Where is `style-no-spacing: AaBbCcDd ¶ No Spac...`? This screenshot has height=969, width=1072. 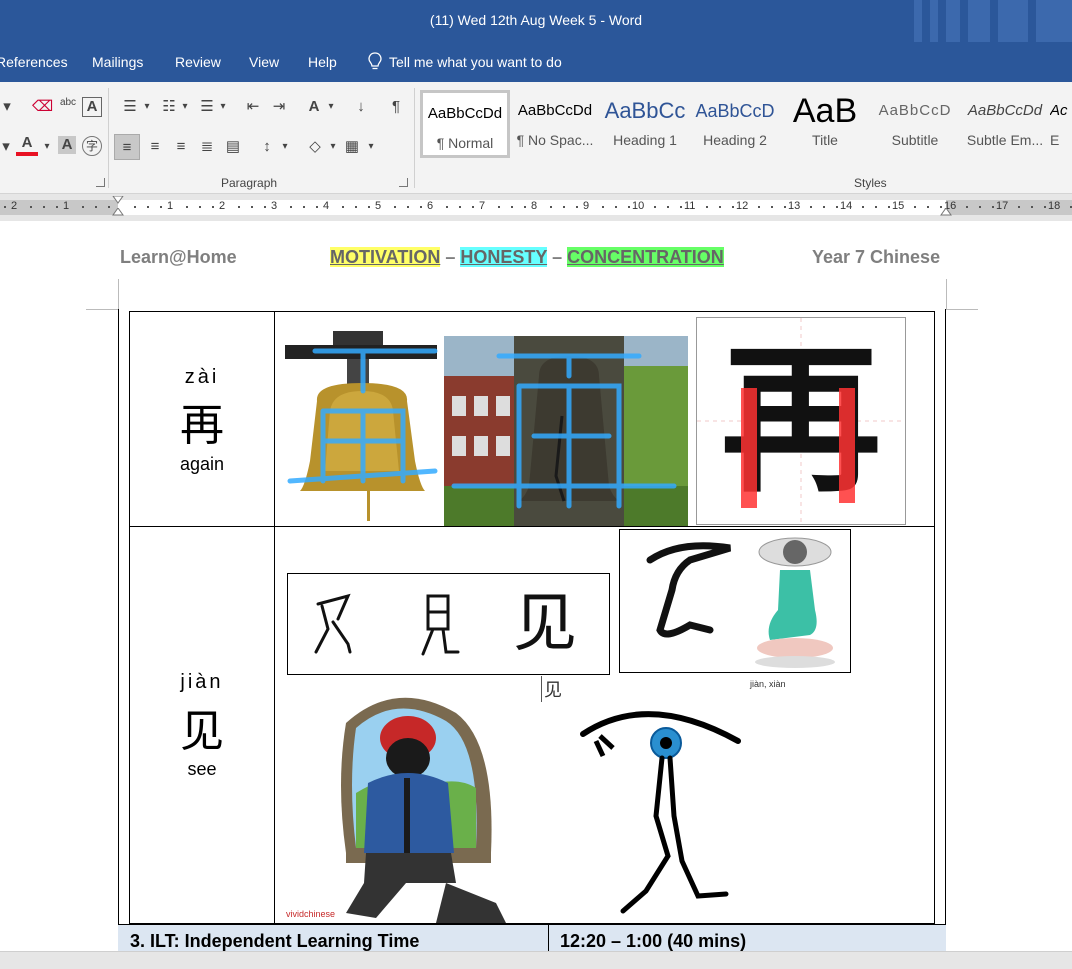 style-no-spacing: AaBbCcDd ¶ No Spac... is located at coordinates (555, 124).